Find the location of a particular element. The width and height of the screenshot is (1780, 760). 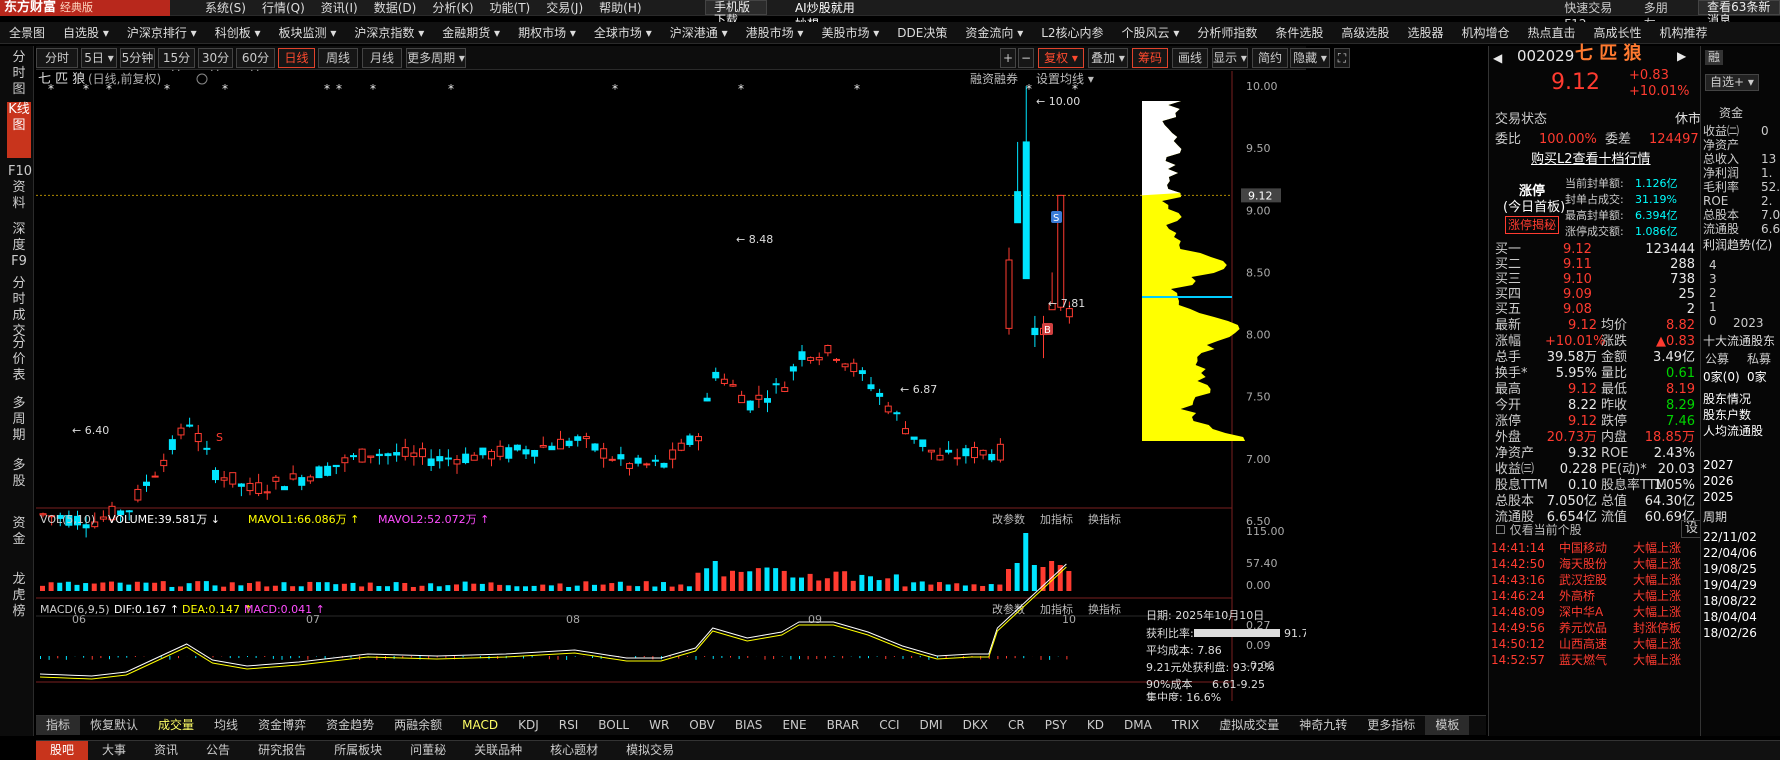

menu-item: L2核心内参 is located at coordinates (1072, 32).